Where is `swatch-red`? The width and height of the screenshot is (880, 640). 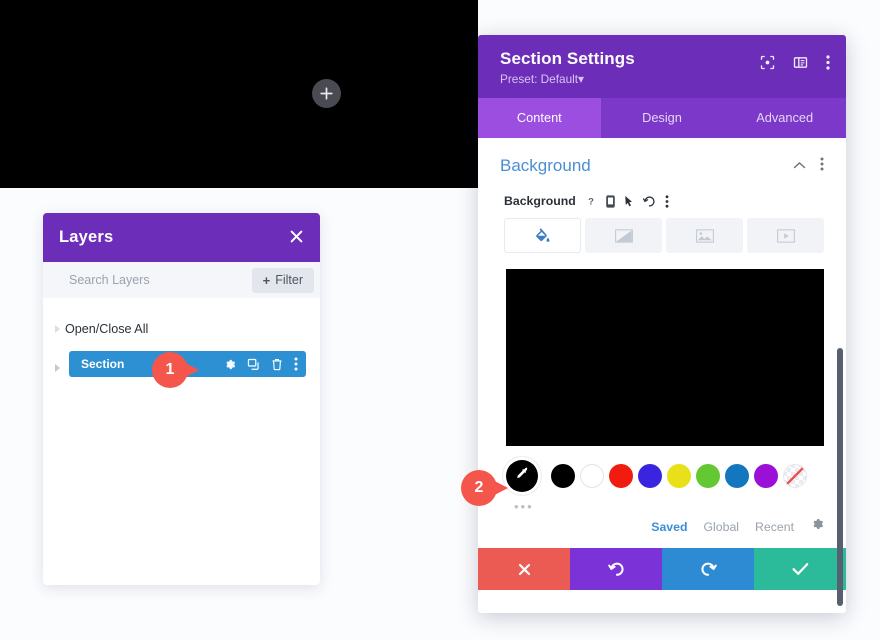
swatch-red is located at coordinates (621, 476).